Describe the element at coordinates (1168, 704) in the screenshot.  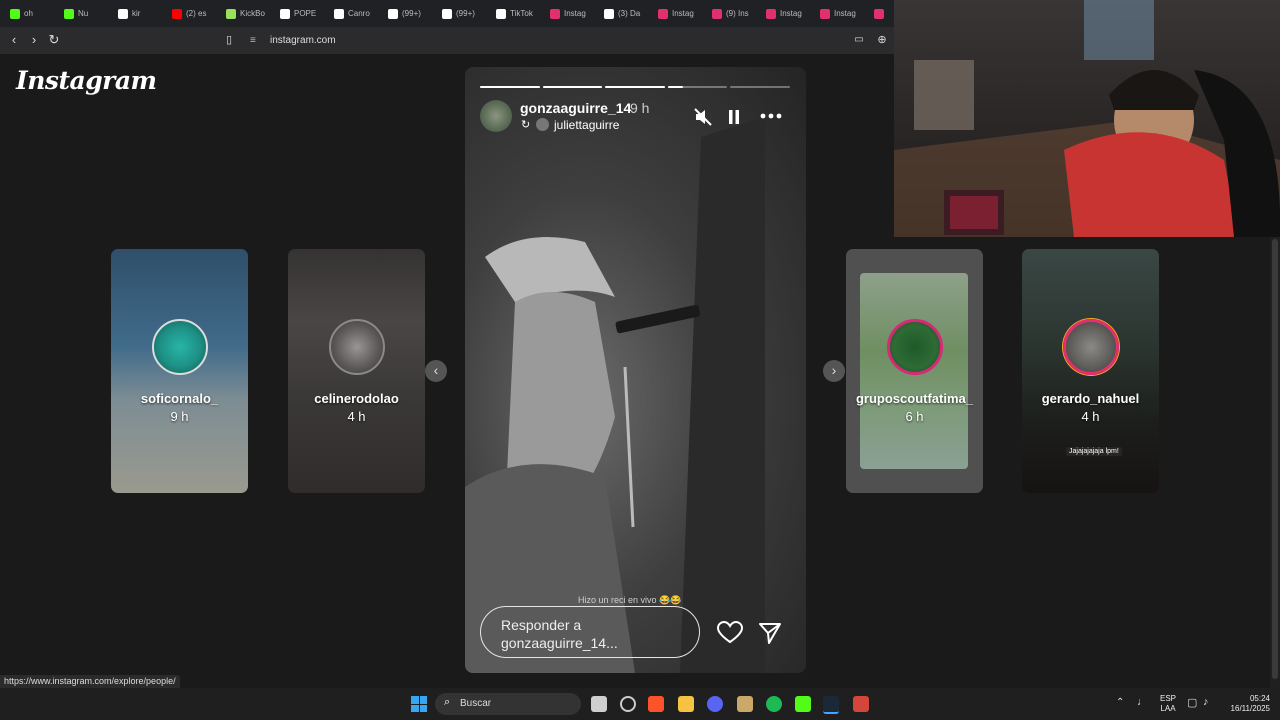
I see `input-language: ESP LAA` at that location.